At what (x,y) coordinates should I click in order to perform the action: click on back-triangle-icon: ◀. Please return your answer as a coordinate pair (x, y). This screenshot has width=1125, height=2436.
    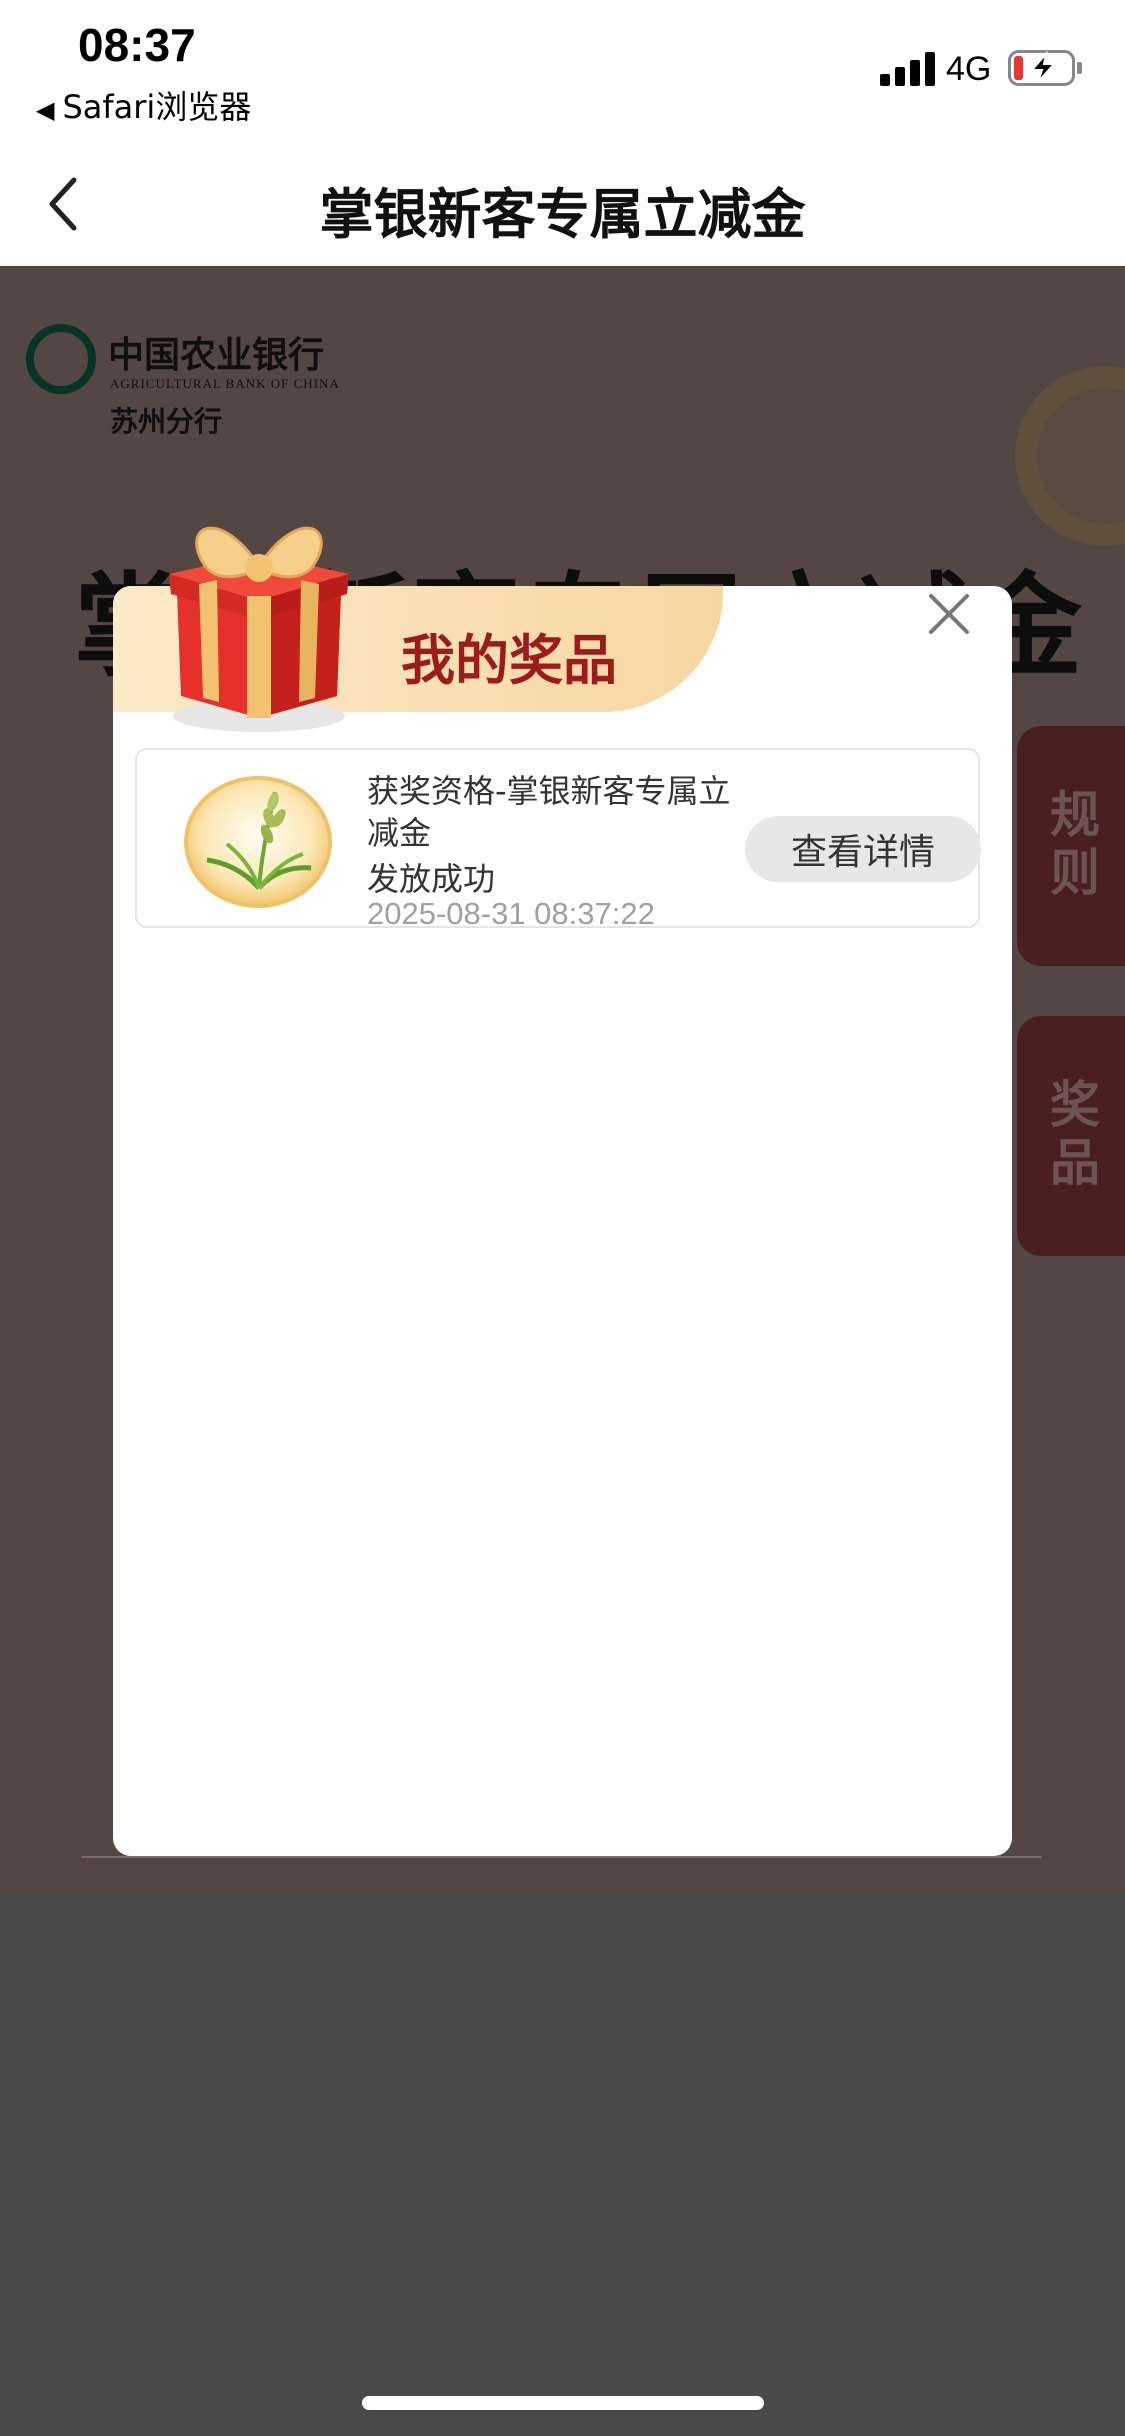
    Looking at the image, I should click on (45, 110).